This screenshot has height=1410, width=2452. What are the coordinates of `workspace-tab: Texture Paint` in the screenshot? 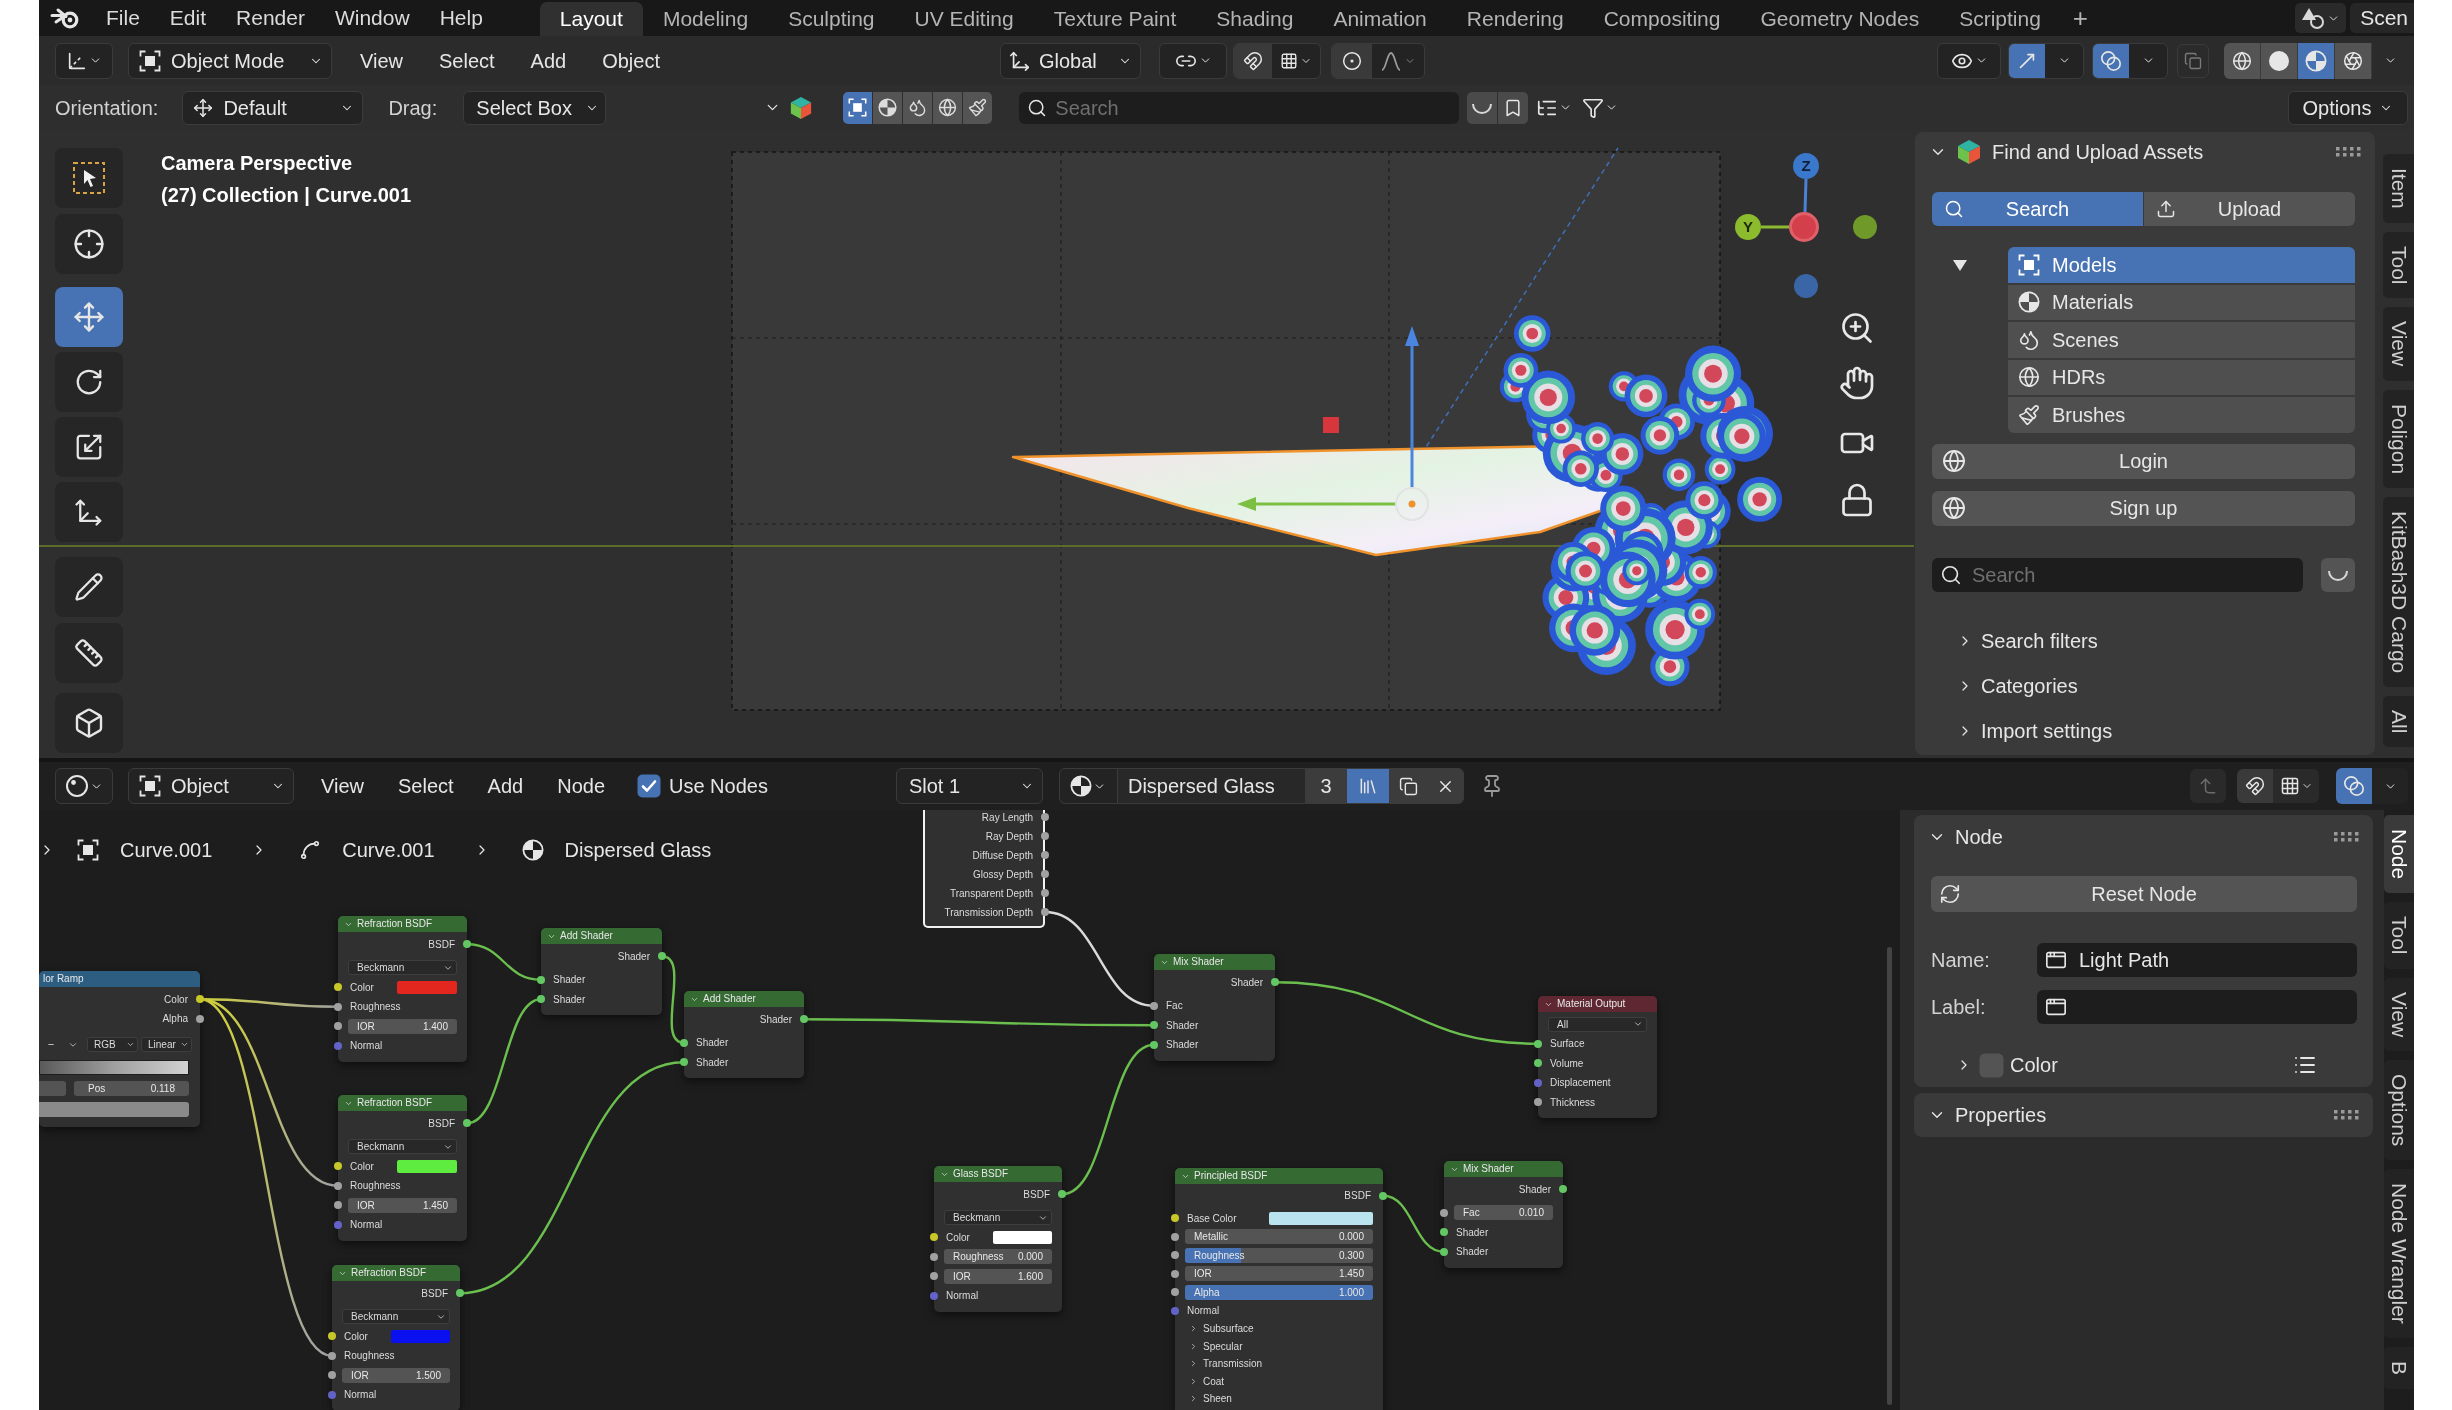 It's located at (1115, 19).